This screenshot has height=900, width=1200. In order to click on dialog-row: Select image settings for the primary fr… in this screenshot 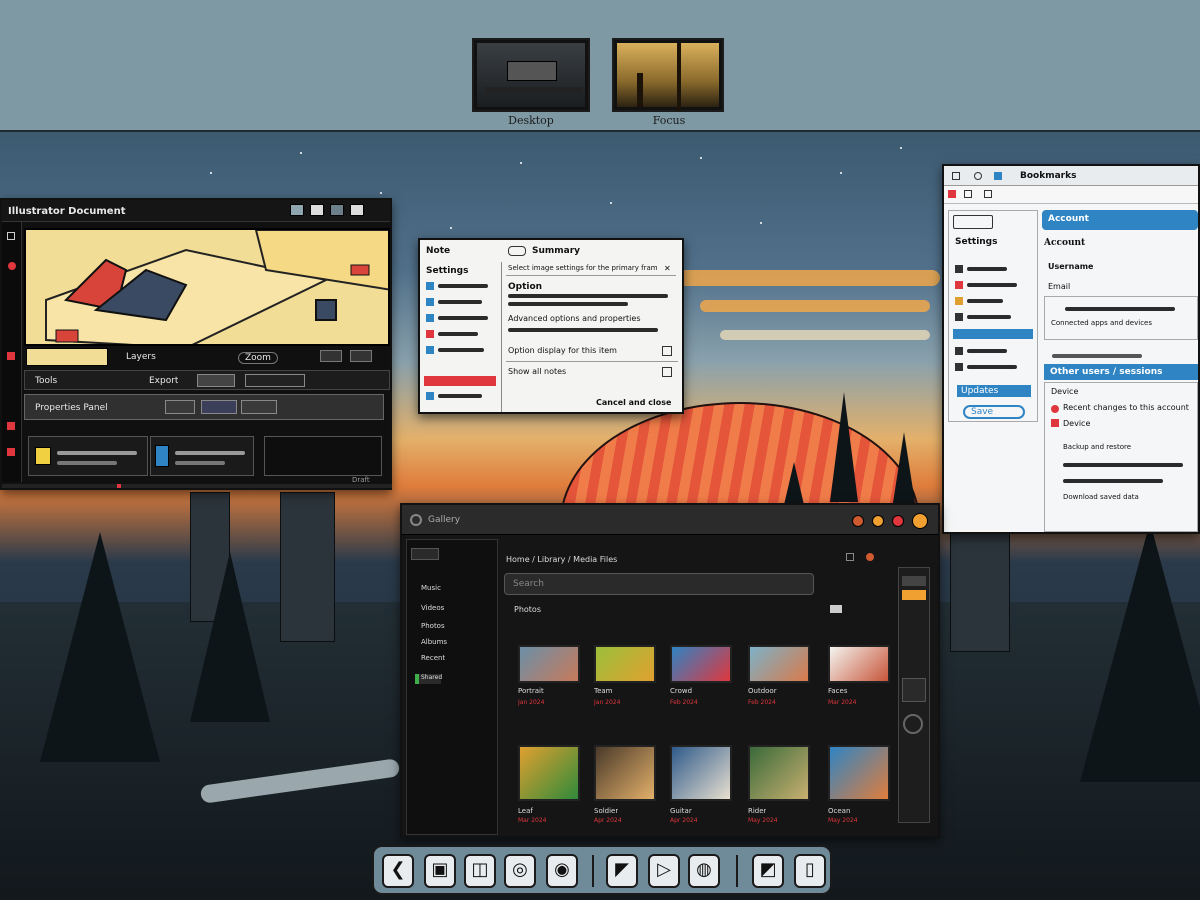, I will do `click(591, 270)`.